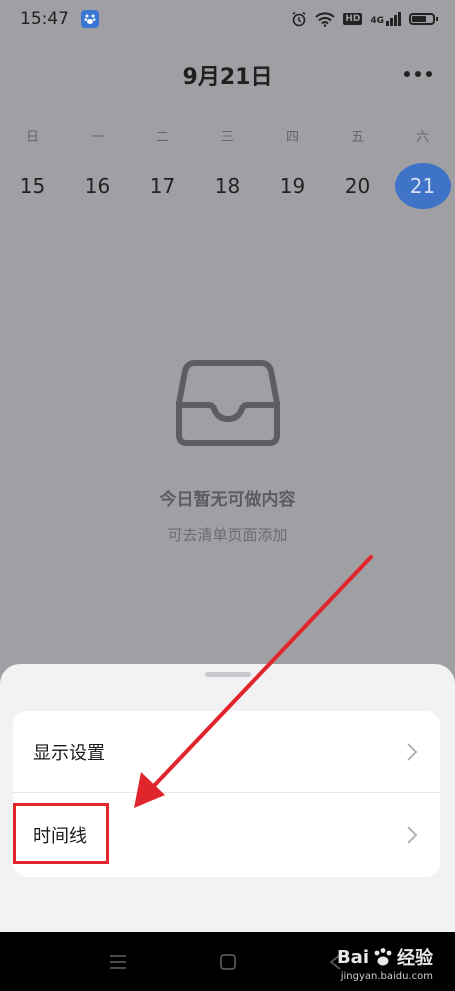 This screenshot has height=991, width=455. I want to click on watermark-url: jingyan.baidu.com, so click(386, 976).